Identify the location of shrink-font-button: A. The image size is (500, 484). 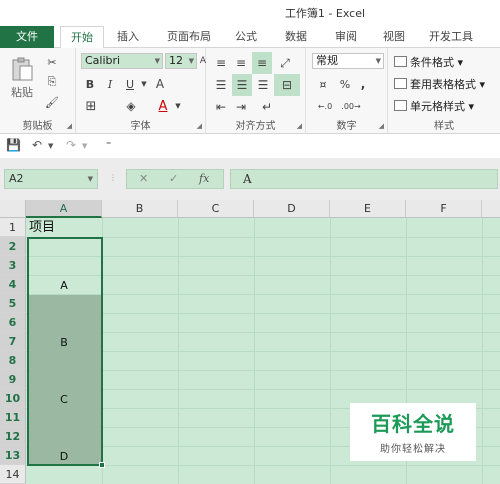
(160, 84).